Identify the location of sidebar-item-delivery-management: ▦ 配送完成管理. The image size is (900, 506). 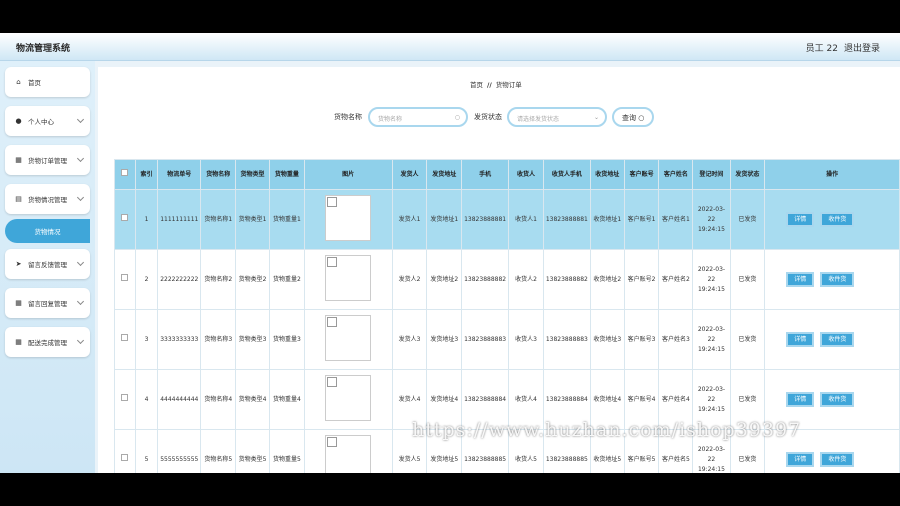
(47, 342).